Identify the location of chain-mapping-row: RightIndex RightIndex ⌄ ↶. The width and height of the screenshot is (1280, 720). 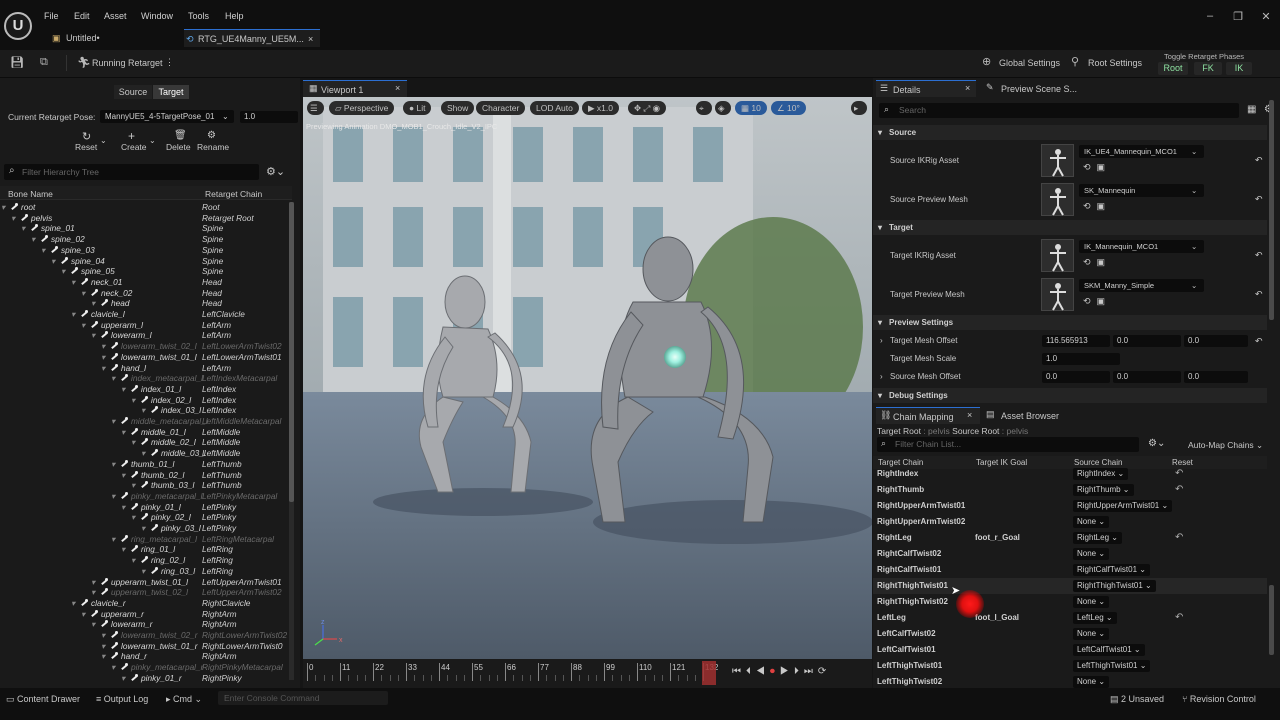
(1070, 474).